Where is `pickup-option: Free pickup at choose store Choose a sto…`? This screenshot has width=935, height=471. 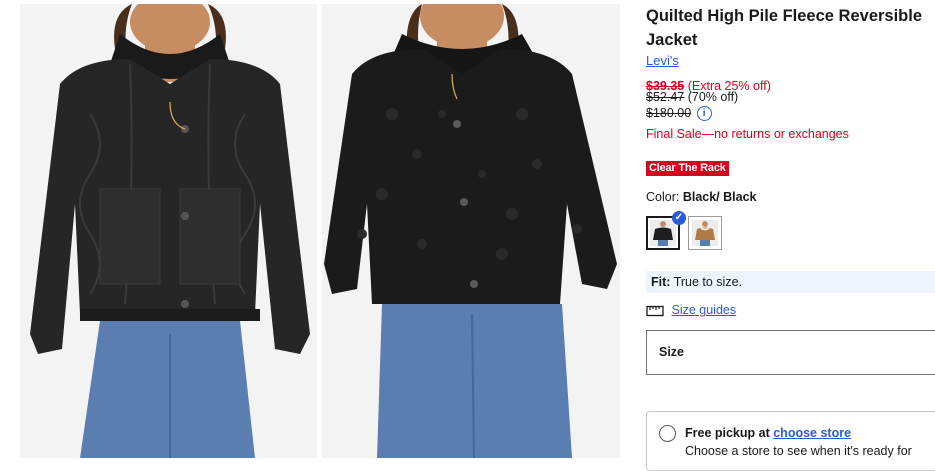 pickup-option: Free pickup at choose store Choose a sto… is located at coordinates (790, 441).